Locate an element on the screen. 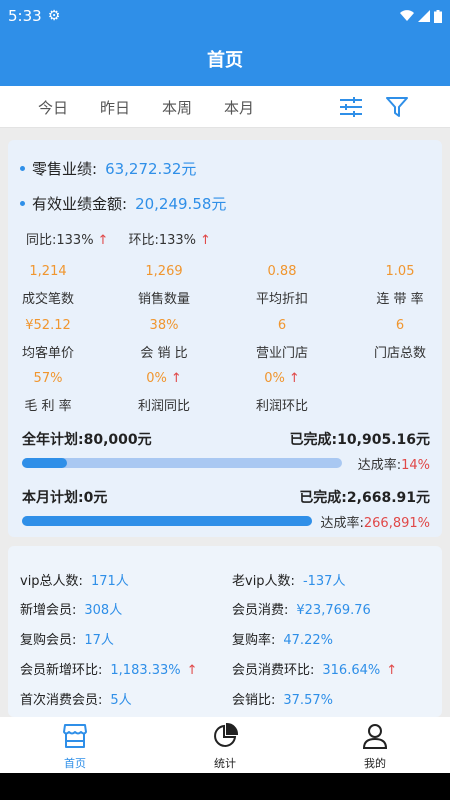 The width and height of the screenshot is (450, 800). metric-gross-margin: 57% 毛 利 率 is located at coordinates (49, 392).